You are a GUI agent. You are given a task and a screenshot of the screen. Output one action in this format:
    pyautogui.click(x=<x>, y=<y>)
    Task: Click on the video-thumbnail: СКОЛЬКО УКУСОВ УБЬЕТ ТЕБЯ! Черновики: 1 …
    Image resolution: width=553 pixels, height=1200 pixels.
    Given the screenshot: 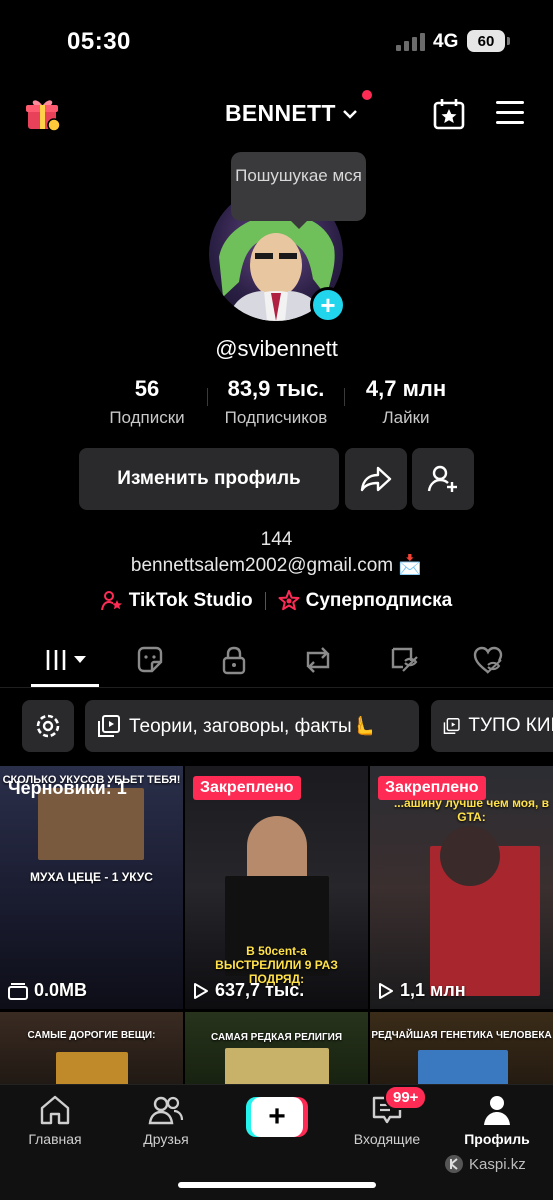 What is the action you would take?
    pyautogui.click(x=91, y=887)
    